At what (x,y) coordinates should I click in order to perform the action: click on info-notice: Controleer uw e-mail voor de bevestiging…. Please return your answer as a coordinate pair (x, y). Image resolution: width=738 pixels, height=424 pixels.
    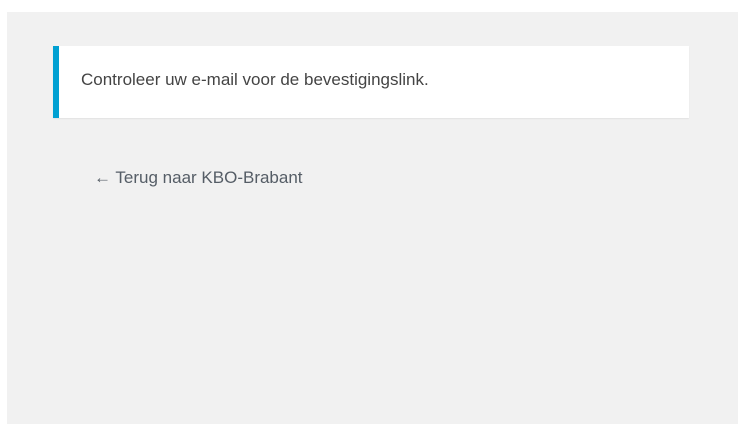
    Looking at the image, I should click on (371, 82).